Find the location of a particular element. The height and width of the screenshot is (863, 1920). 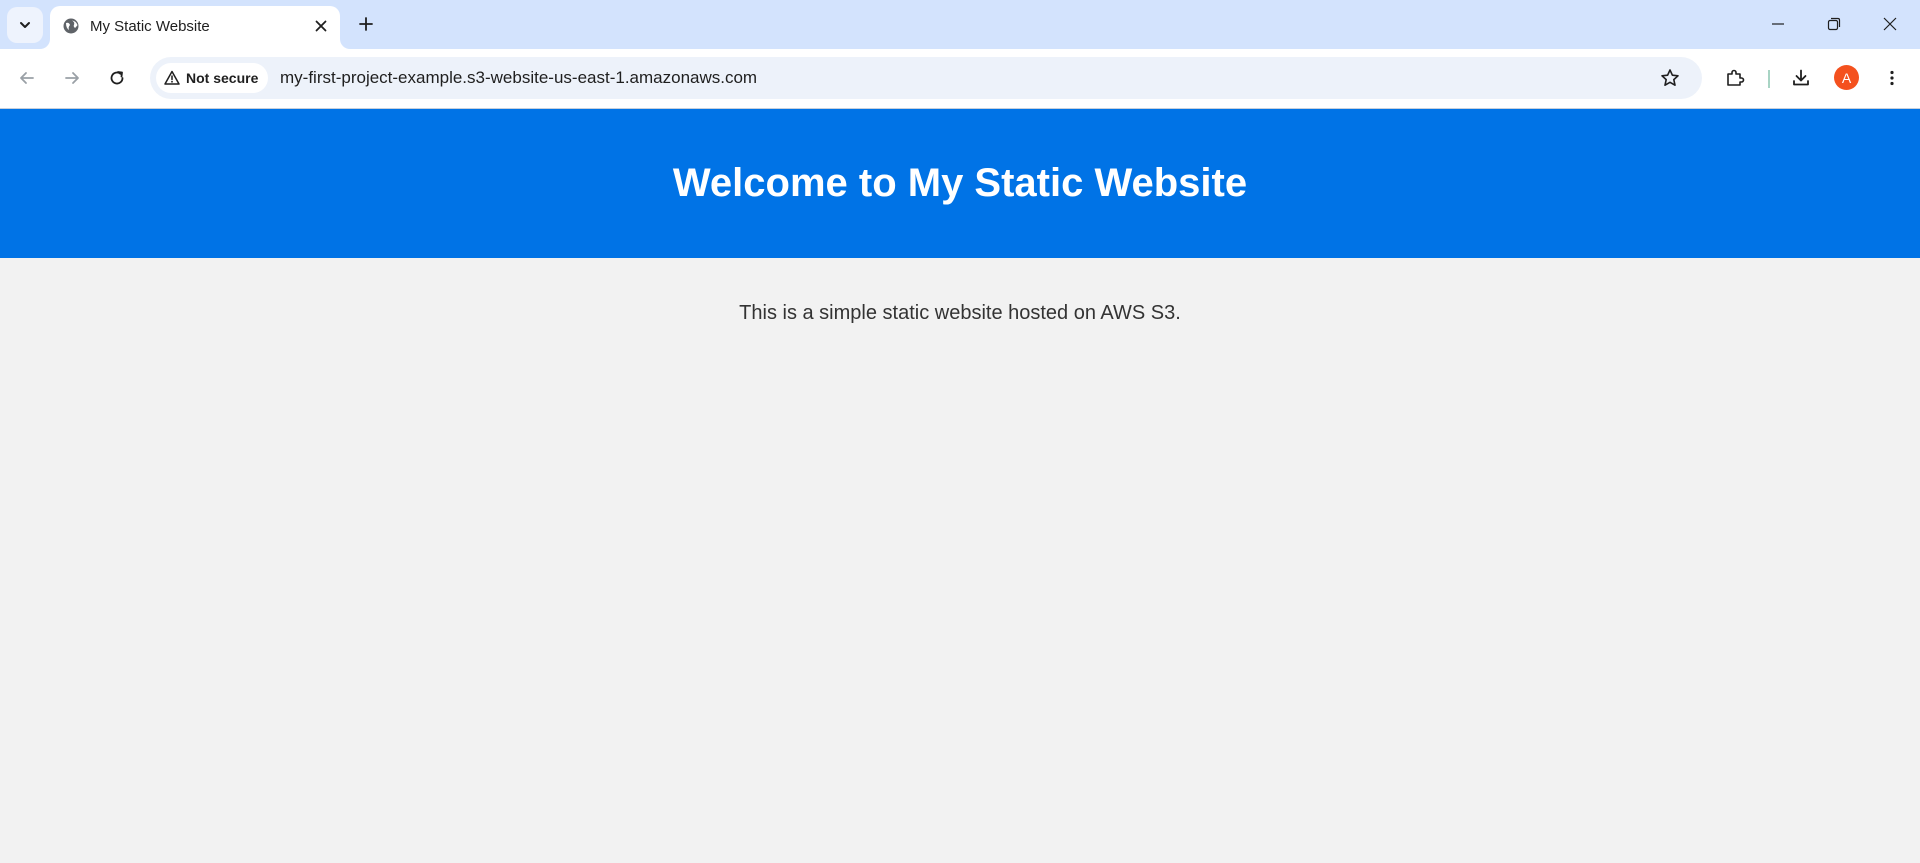

security-label: Not secure is located at coordinates (222, 78).